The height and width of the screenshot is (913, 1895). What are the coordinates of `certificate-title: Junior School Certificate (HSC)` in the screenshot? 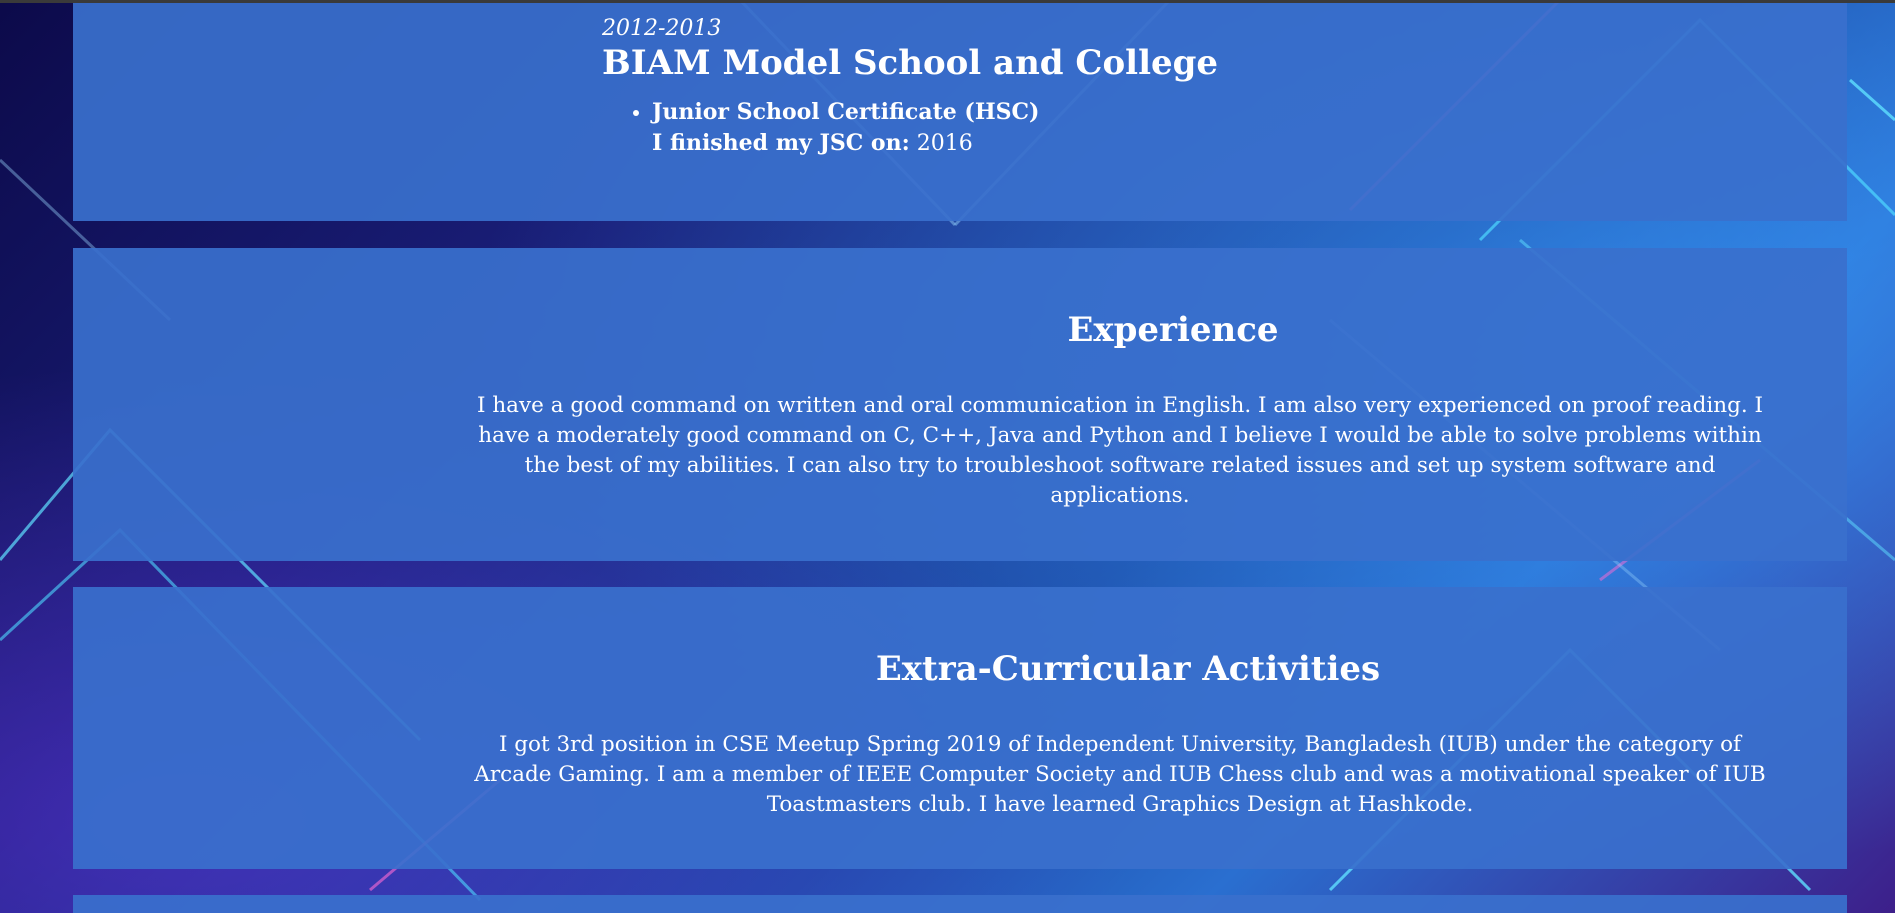 It's located at (846, 112).